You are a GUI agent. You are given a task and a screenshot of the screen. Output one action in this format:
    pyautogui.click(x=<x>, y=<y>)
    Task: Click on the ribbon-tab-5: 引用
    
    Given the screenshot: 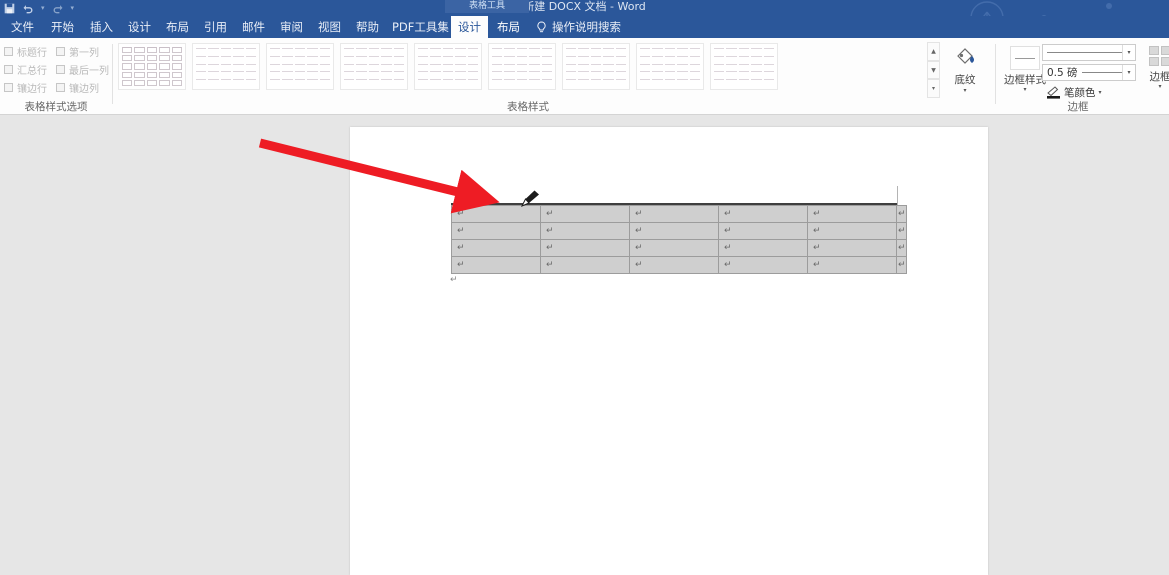 What is the action you would take?
    pyautogui.click(x=215, y=27)
    